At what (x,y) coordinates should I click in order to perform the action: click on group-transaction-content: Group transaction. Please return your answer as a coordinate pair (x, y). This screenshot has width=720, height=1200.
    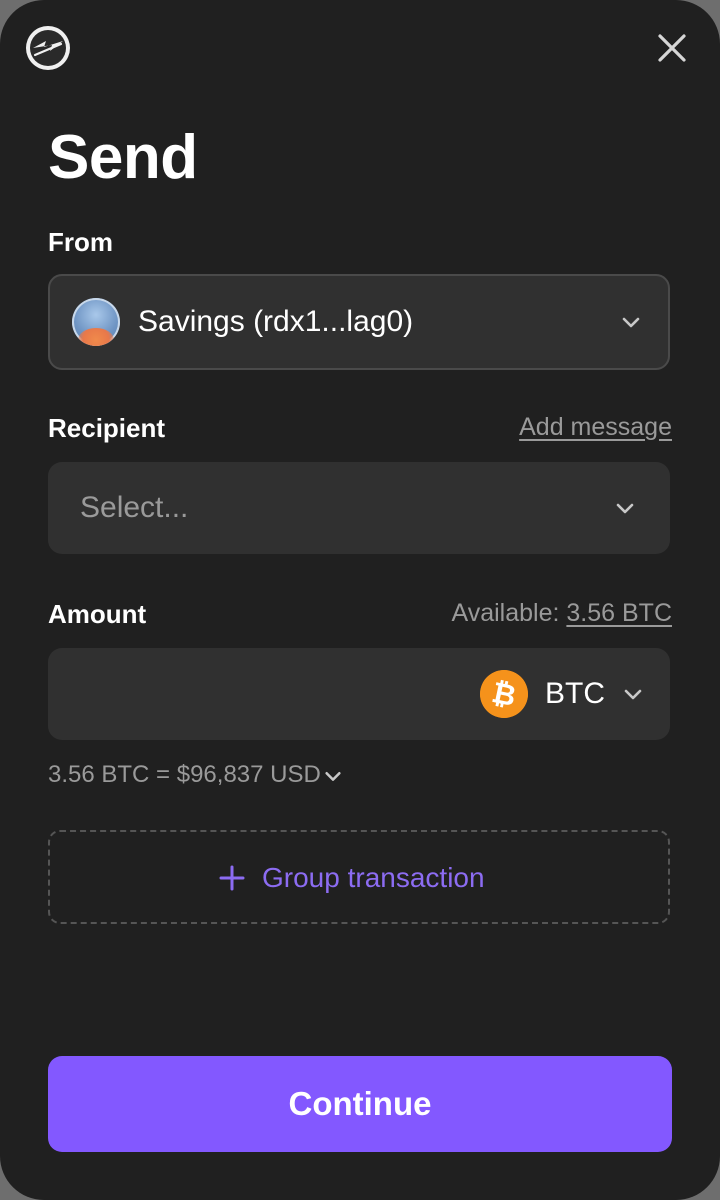
    Looking at the image, I should click on (351, 878).